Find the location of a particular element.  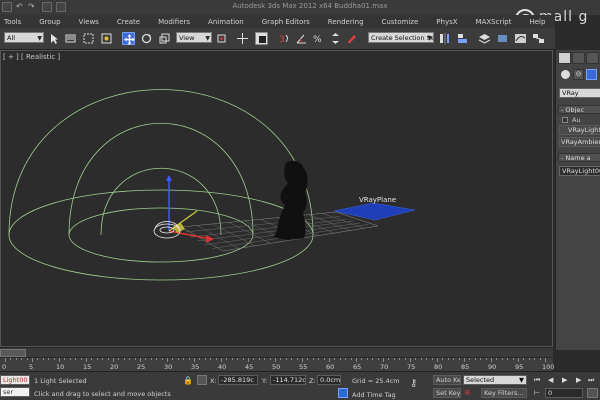

menu-views: Views is located at coordinates (87, 22).